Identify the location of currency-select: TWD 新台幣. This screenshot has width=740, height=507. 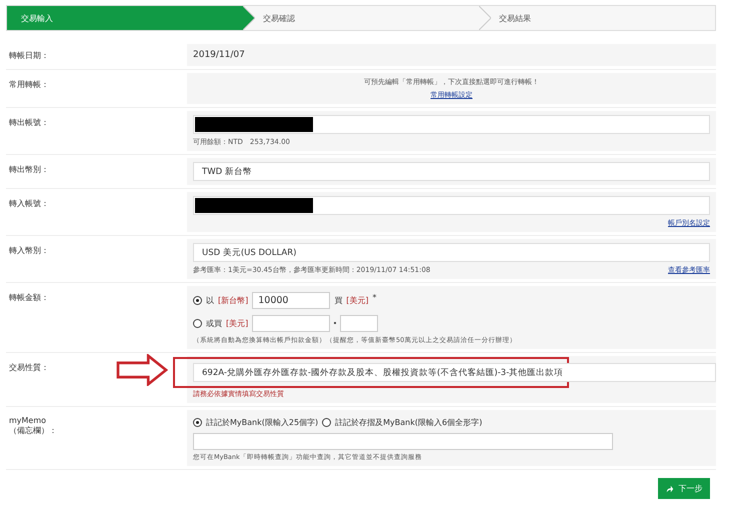
(451, 171).